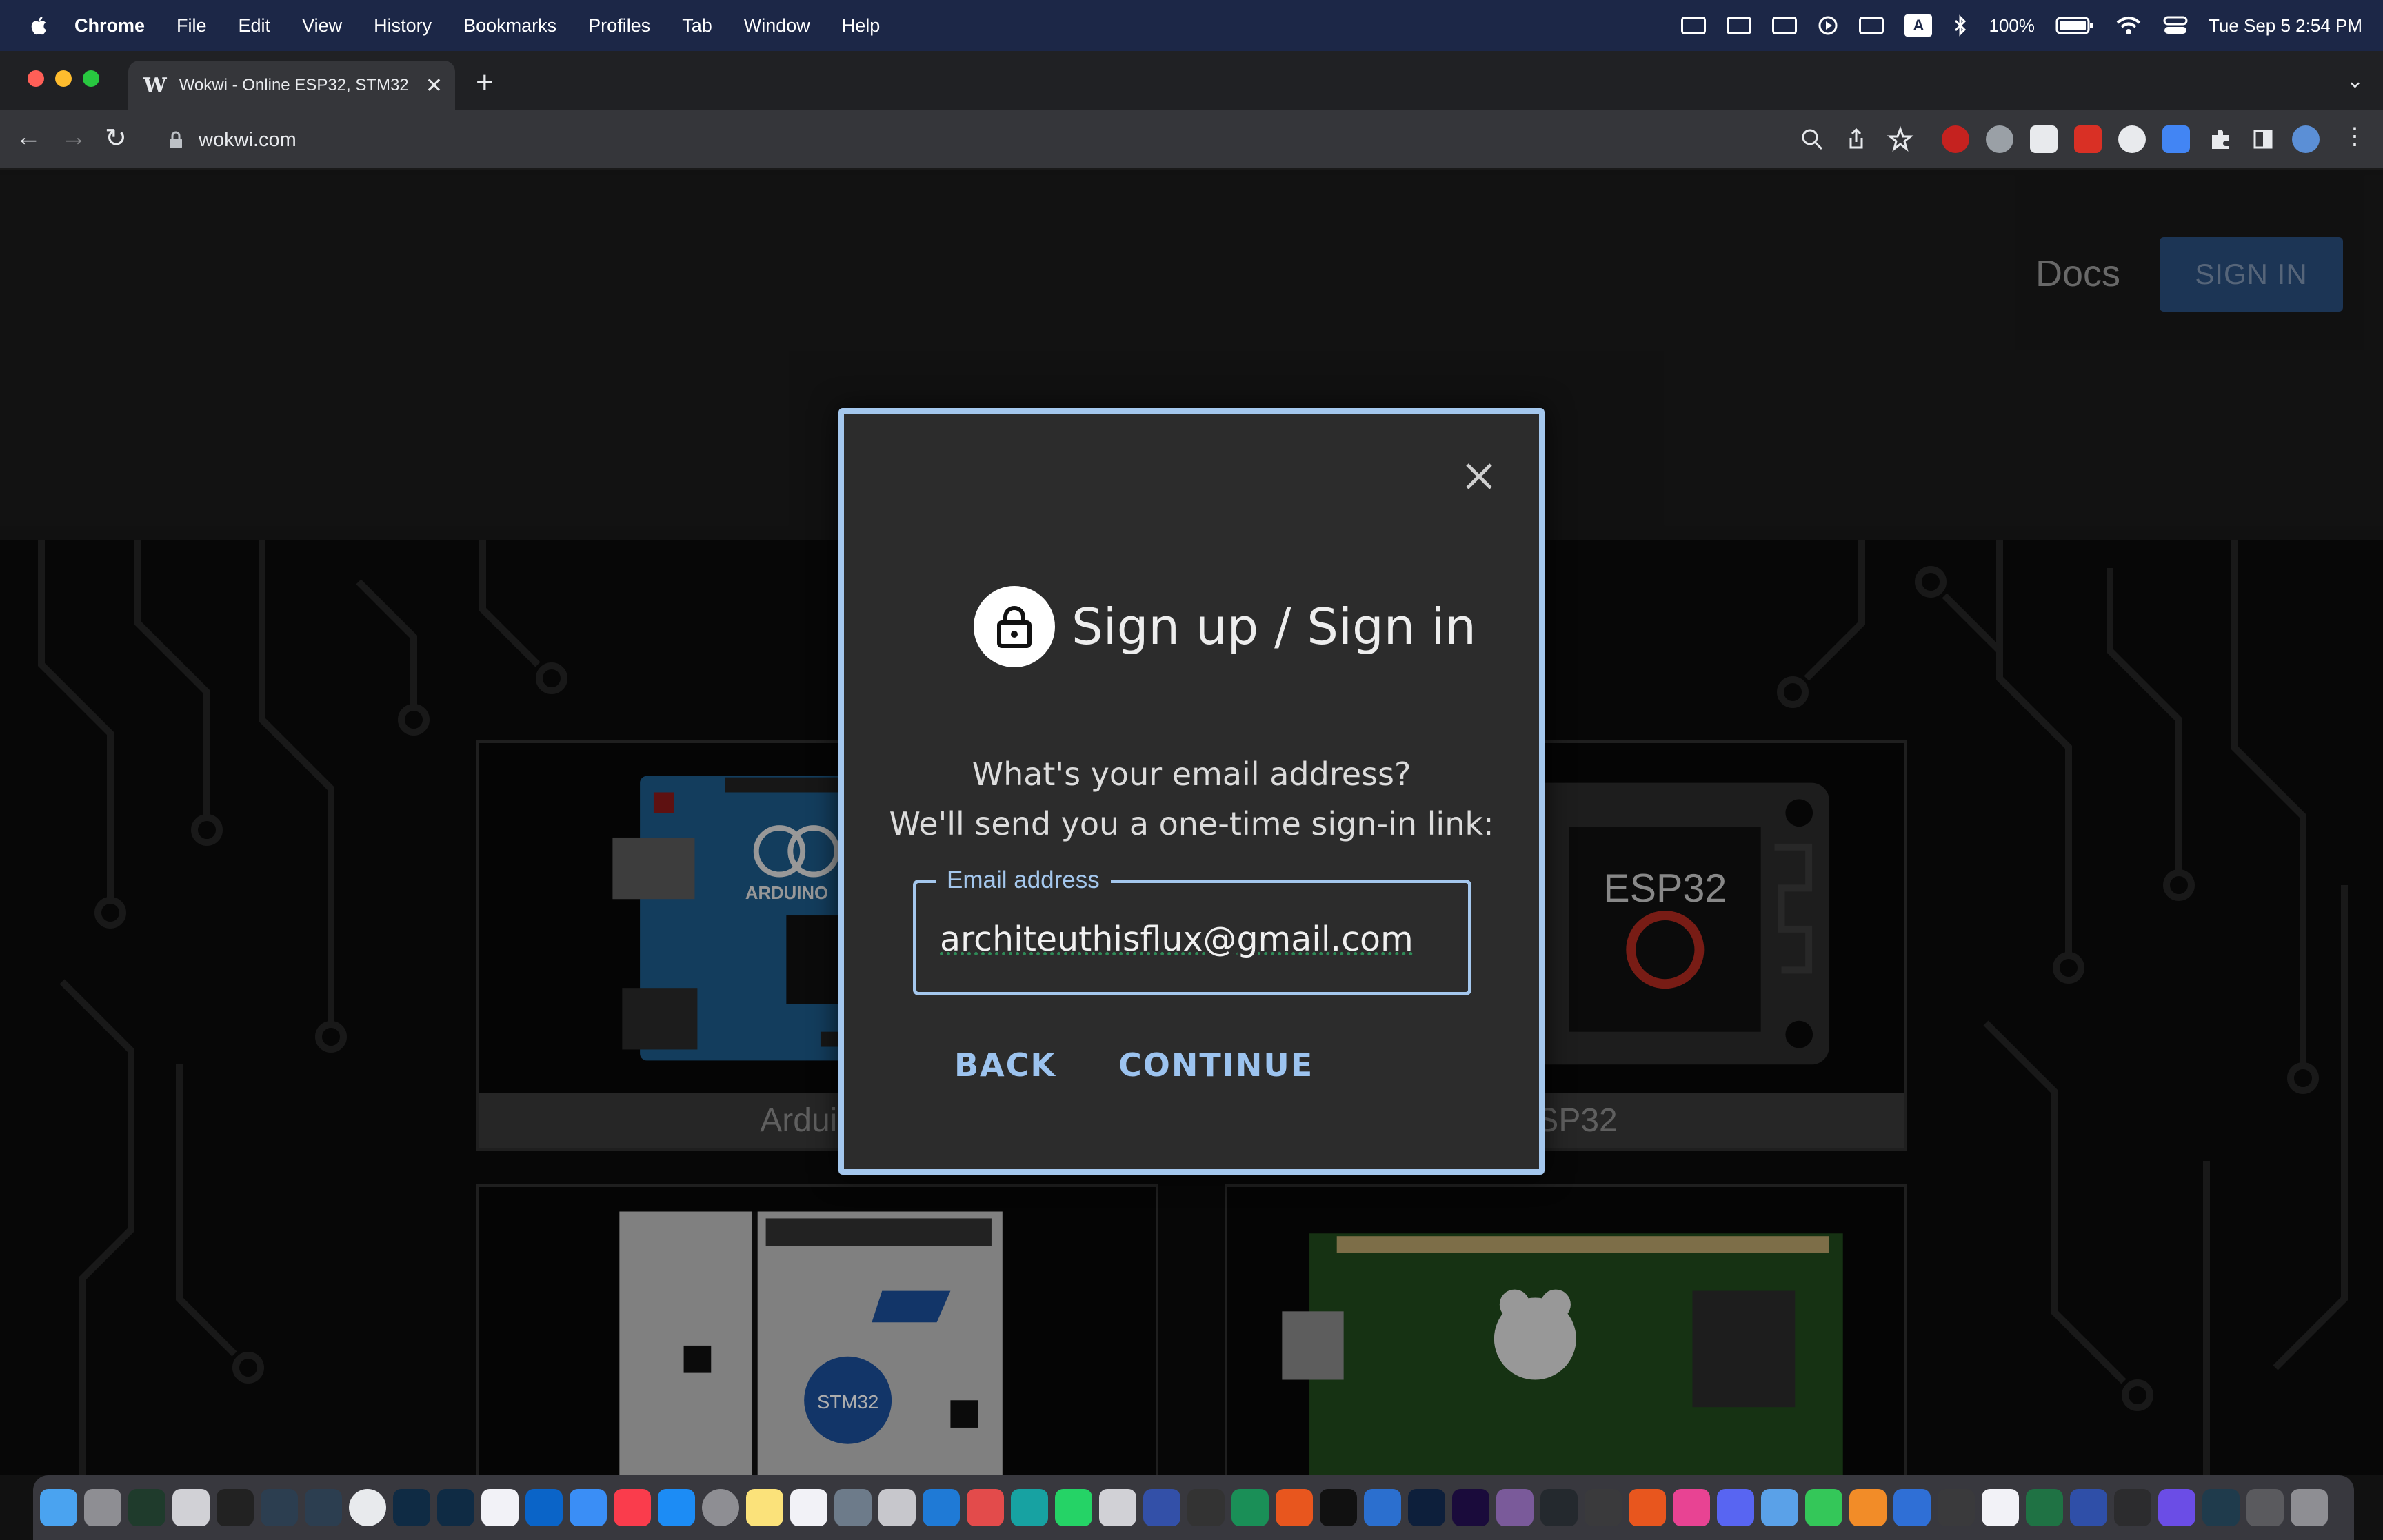 The width and height of the screenshot is (2383, 1540). Describe the element at coordinates (2263, 139) in the screenshot. I see `side-panel-icon` at that location.